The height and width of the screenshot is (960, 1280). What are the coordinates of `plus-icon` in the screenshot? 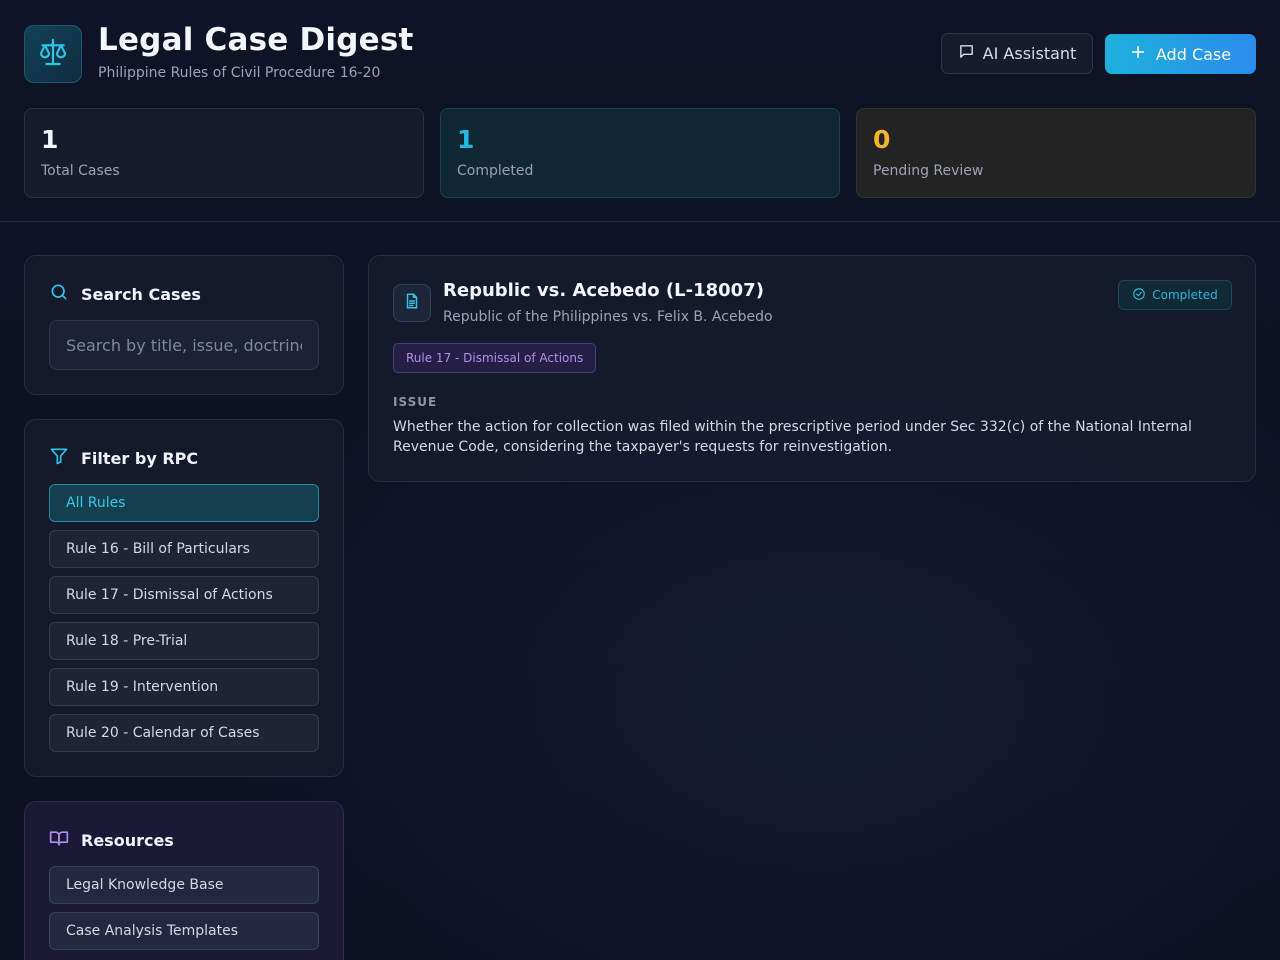 It's located at (1138, 54).